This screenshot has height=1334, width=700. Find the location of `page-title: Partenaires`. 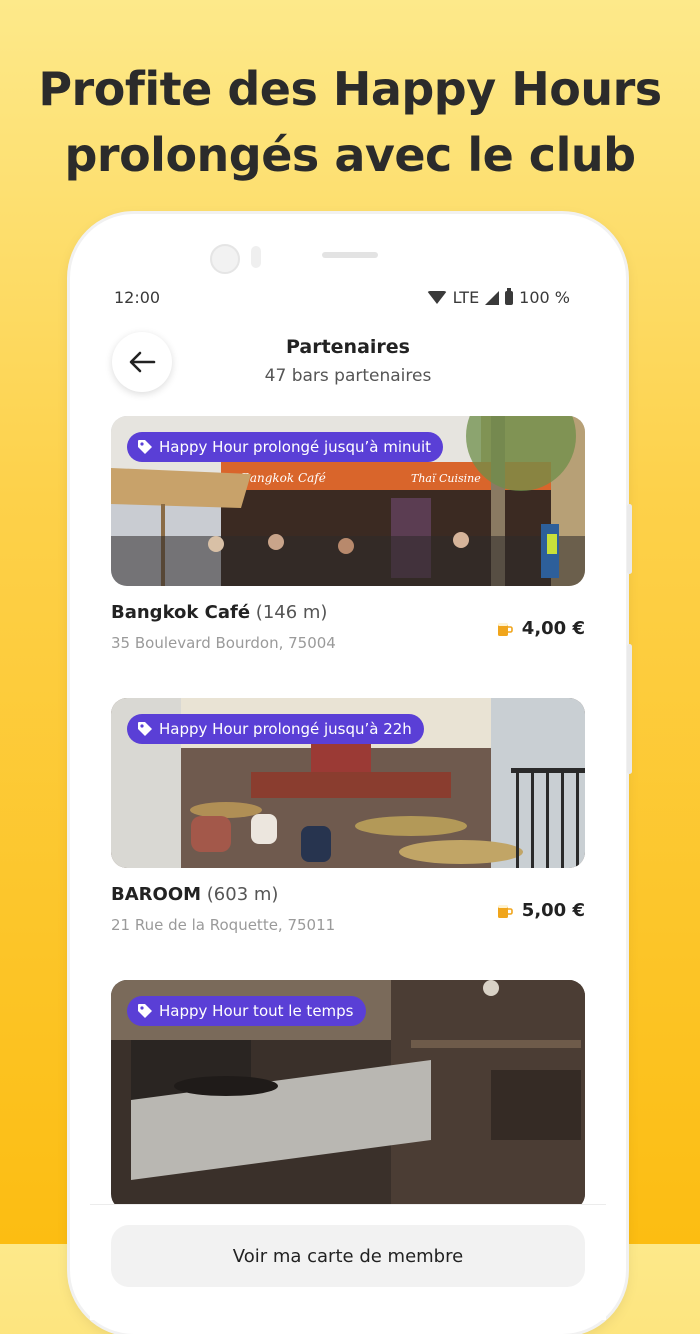

page-title: Partenaires is located at coordinates (347, 347).